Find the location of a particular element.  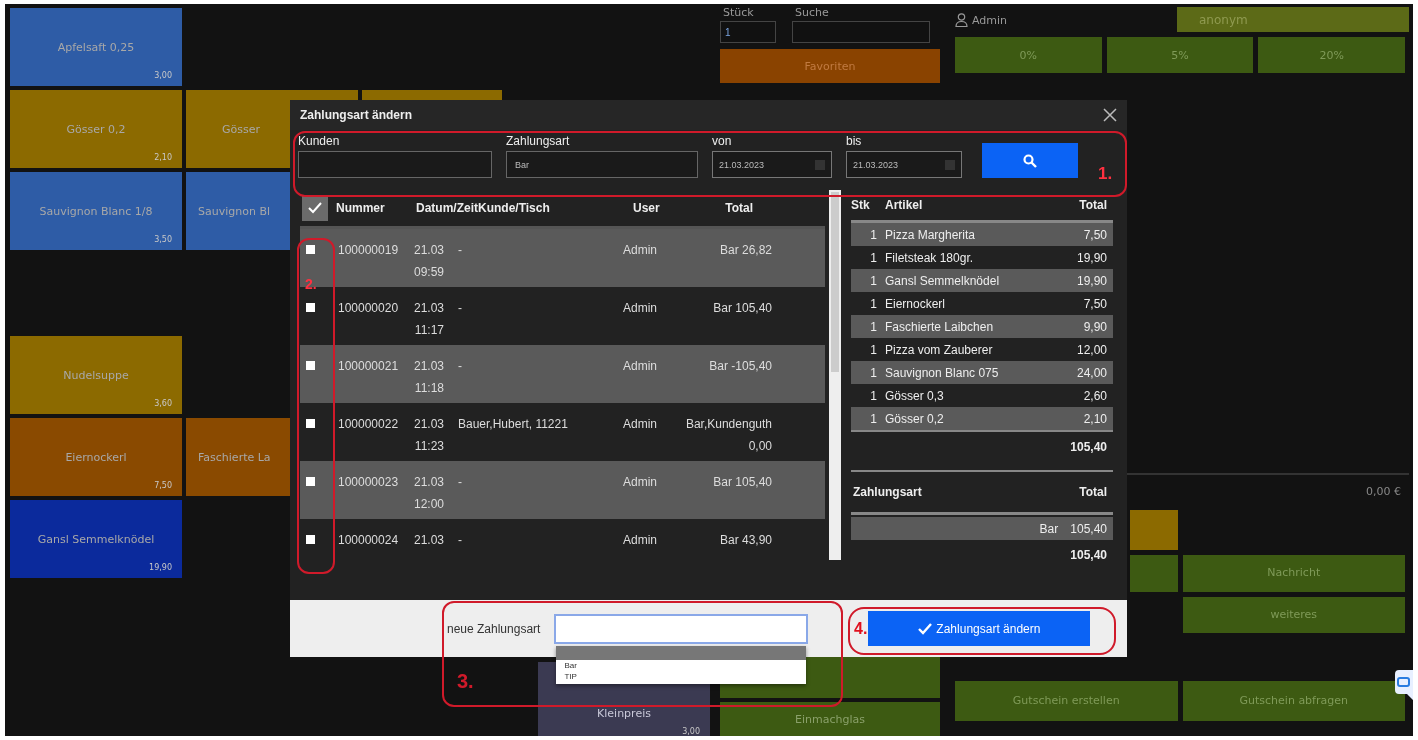

function-tile: Gutschein abfragen is located at coordinates (1293, 701).